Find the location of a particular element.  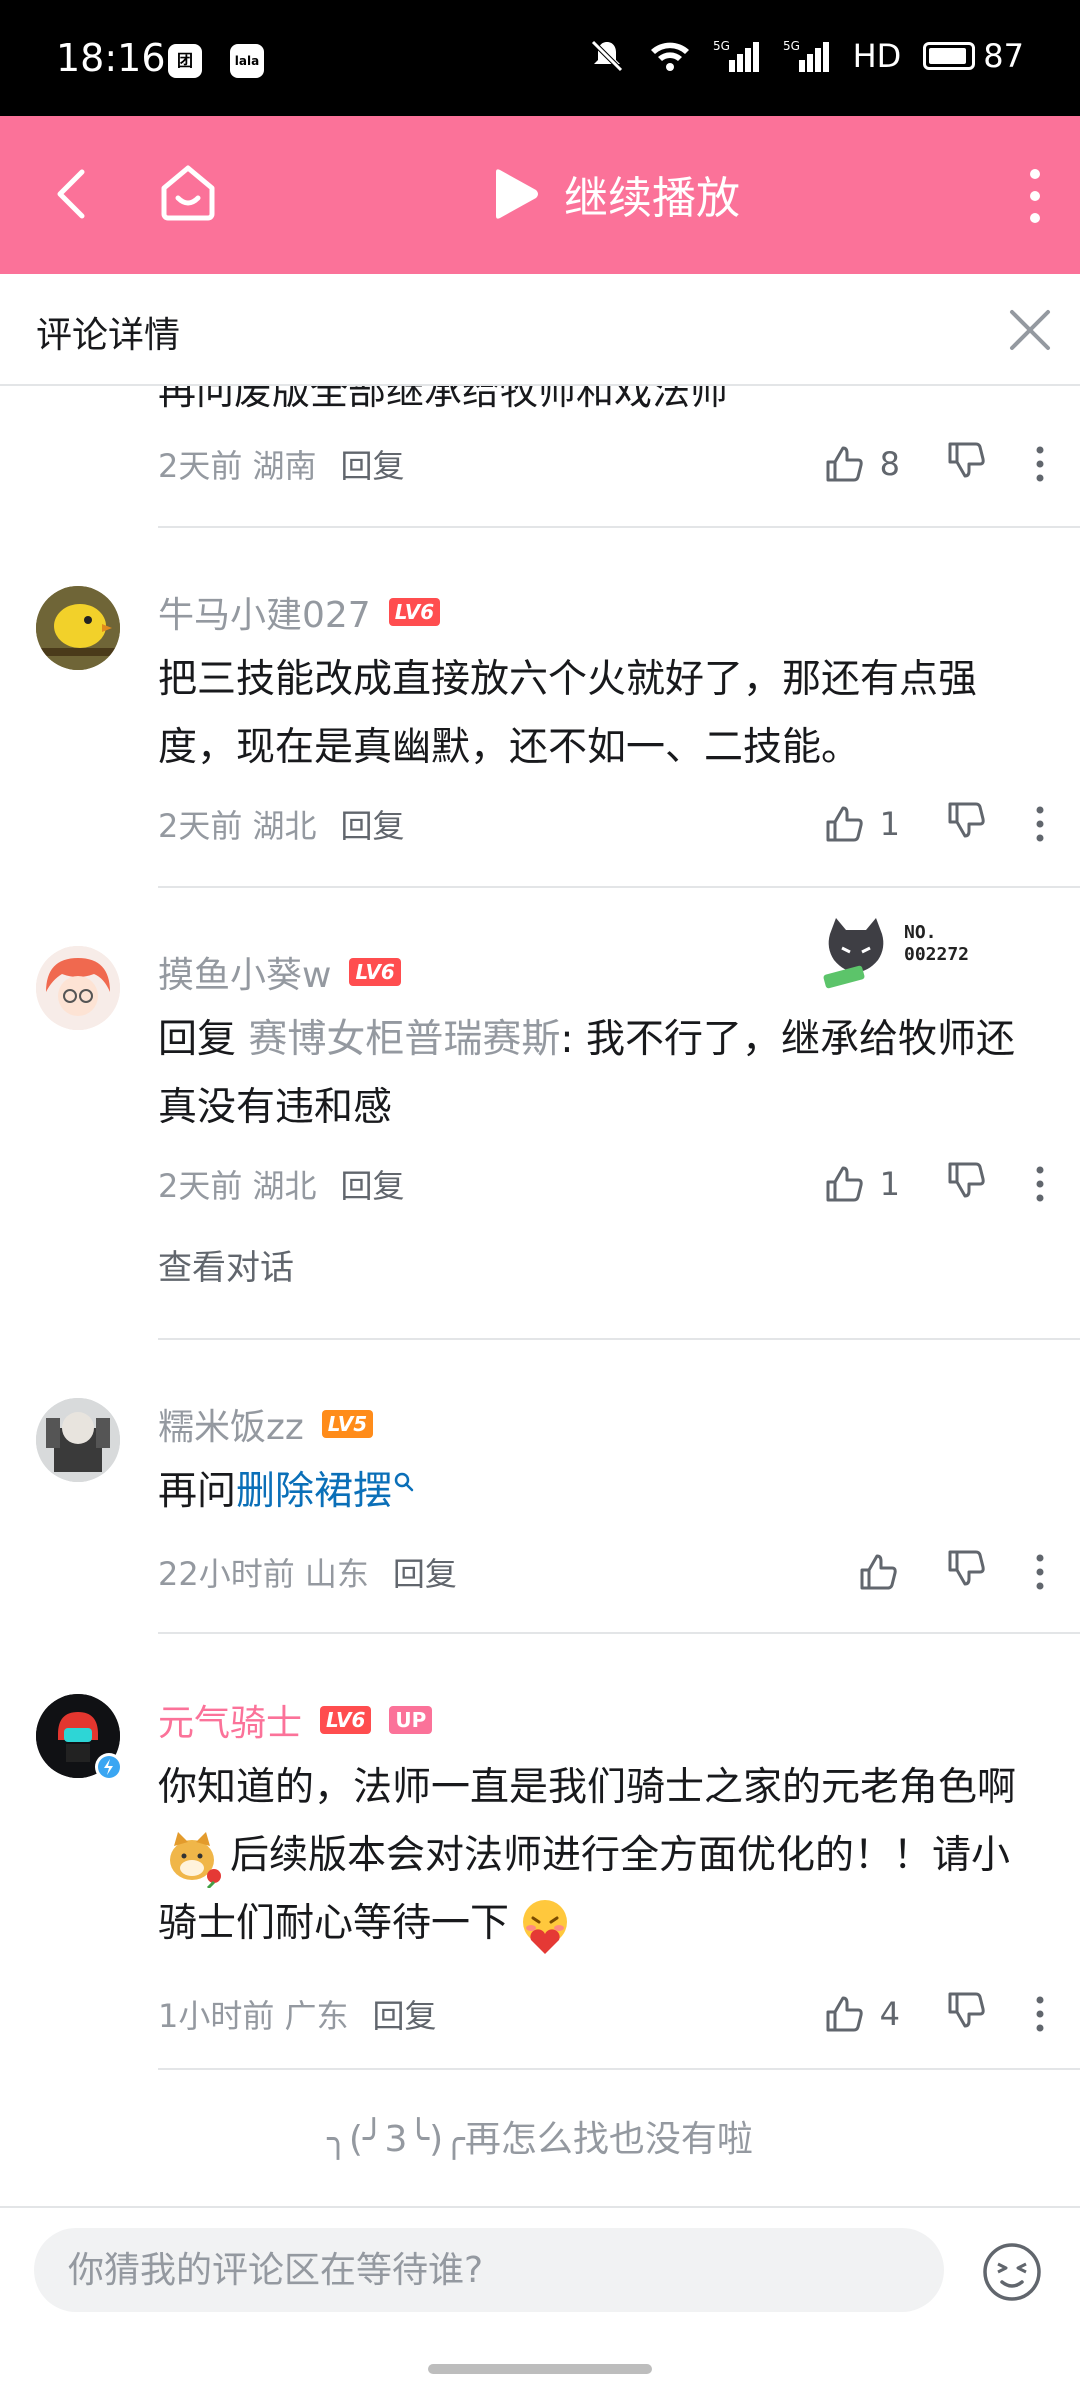

comment-text-partial: 再问废版全部继承给牧师和戏法师 is located at coordinates (443, 399).